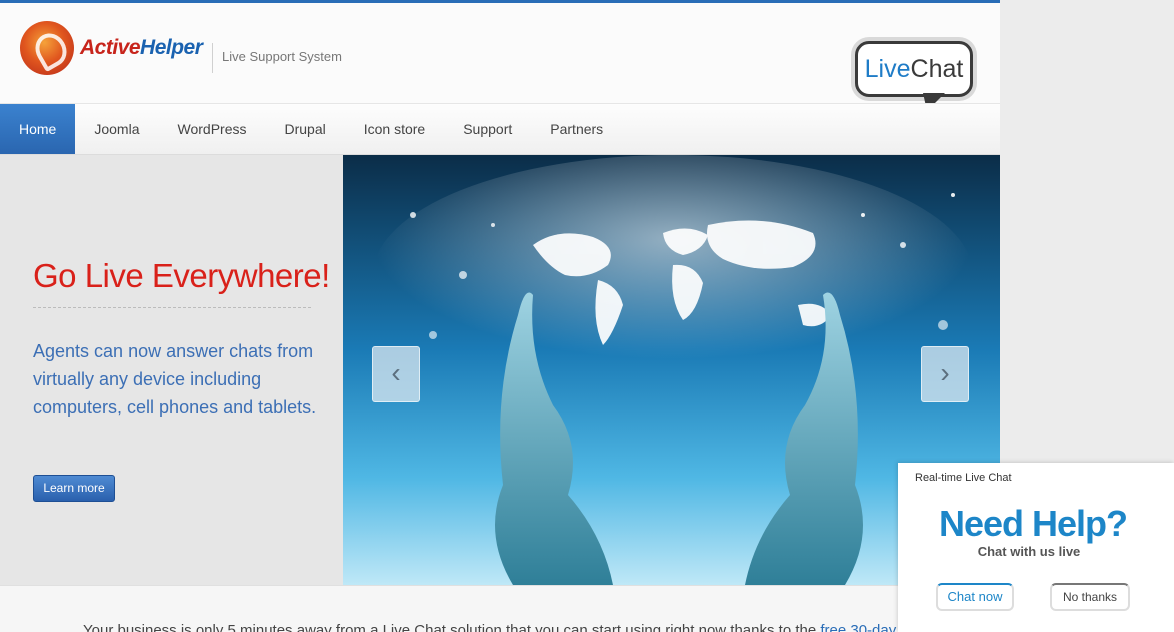 The width and height of the screenshot is (1174, 632). What do you see at coordinates (396, 374) in the screenshot?
I see `carousel-prev-button: ‹` at bounding box center [396, 374].